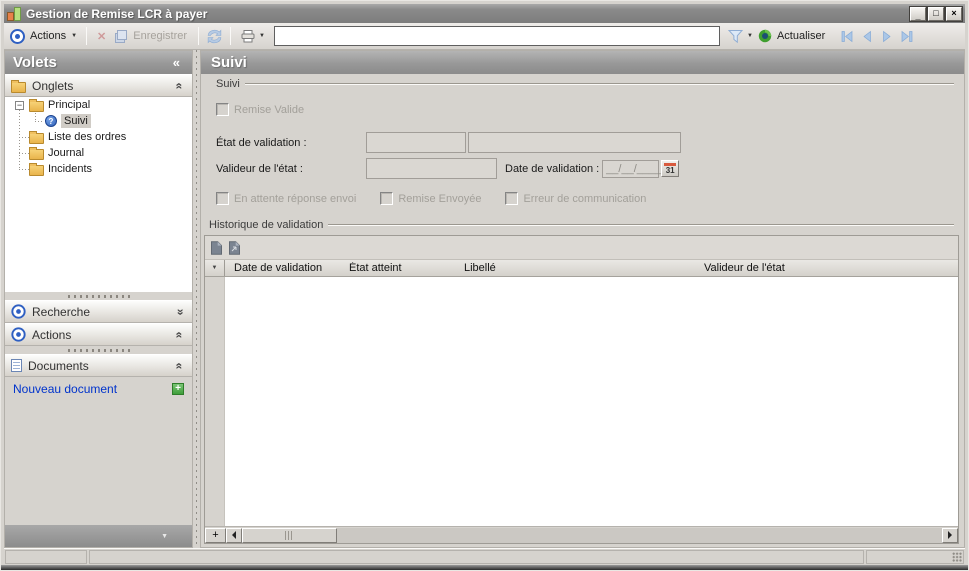 The height and width of the screenshot is (571, 969). I want to click on minimize-button: _, so click(918, 13).